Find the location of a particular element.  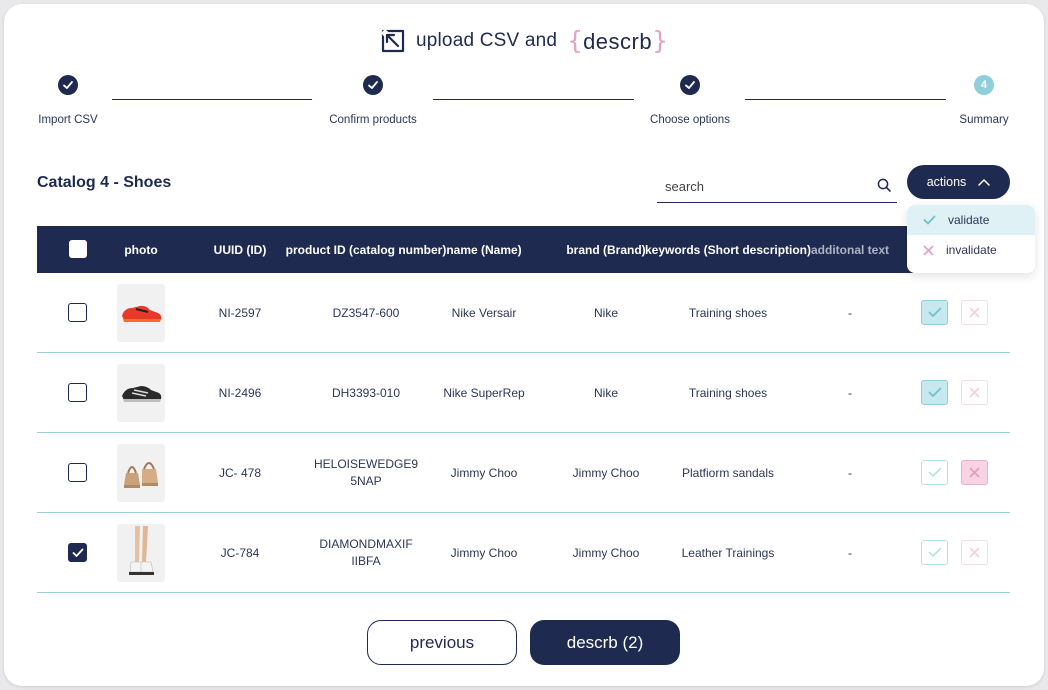

step-3-done-icon is located at coordinates (690, 85).